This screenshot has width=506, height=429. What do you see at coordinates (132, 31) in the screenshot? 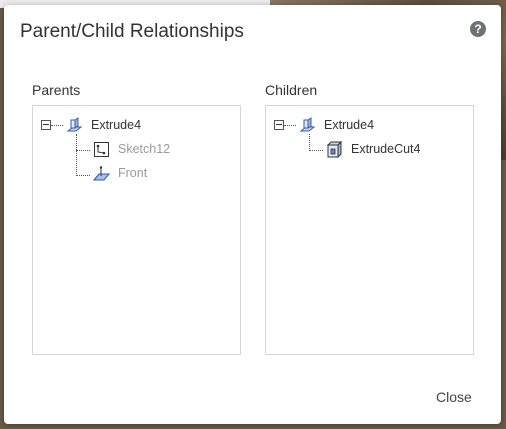
I see `dialog-title: Parent/Child Relationships` at bounding box center [132, 31].